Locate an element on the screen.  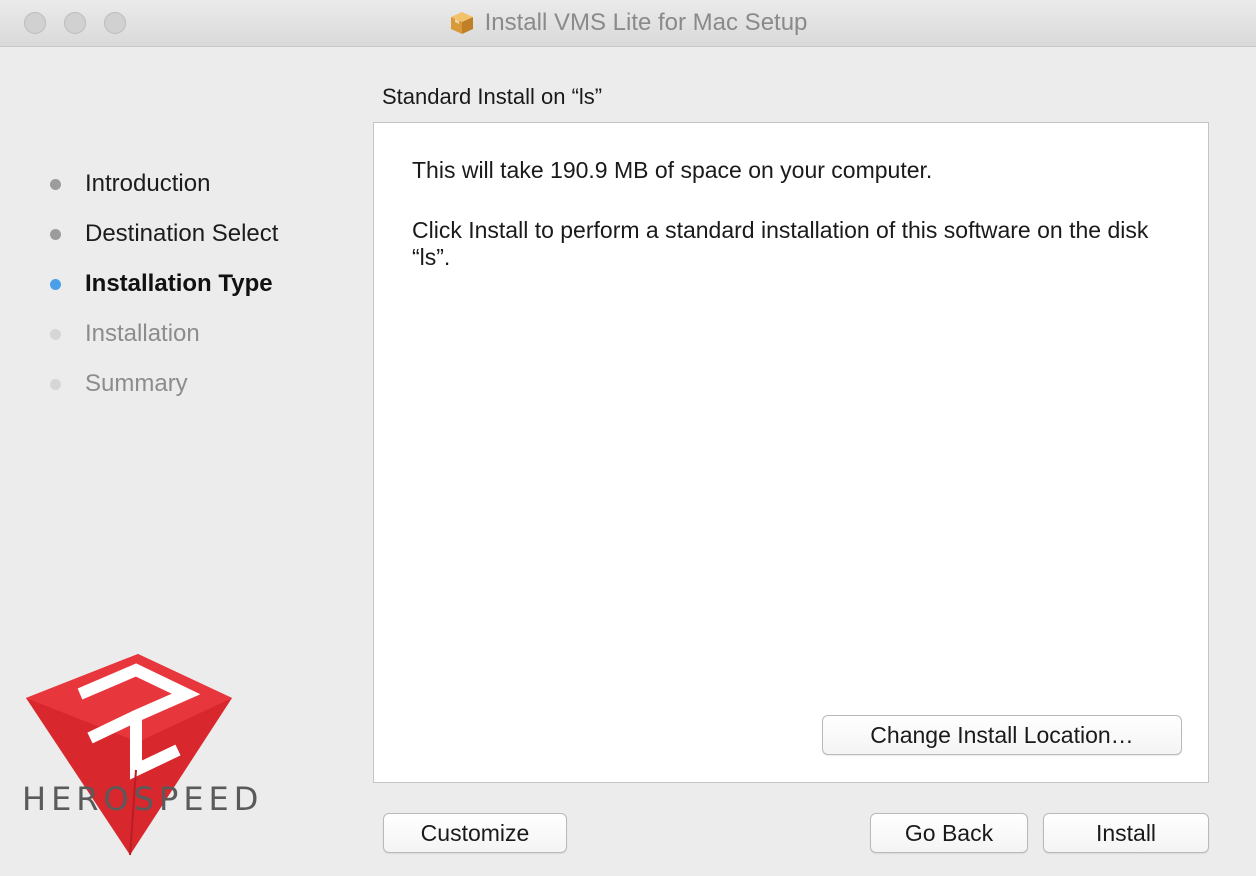
step-label: Introduction is located at coordinates (148, 183).